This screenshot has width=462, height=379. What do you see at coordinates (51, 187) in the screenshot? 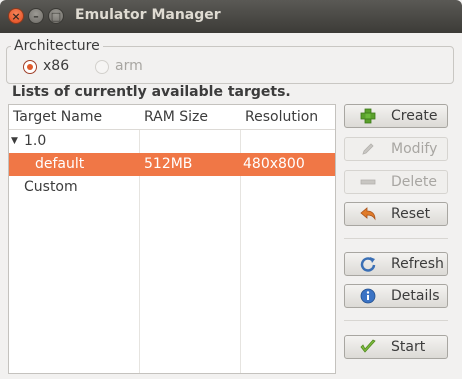
I see `target-name-cell: Custom` at bounding box center [51, 187].